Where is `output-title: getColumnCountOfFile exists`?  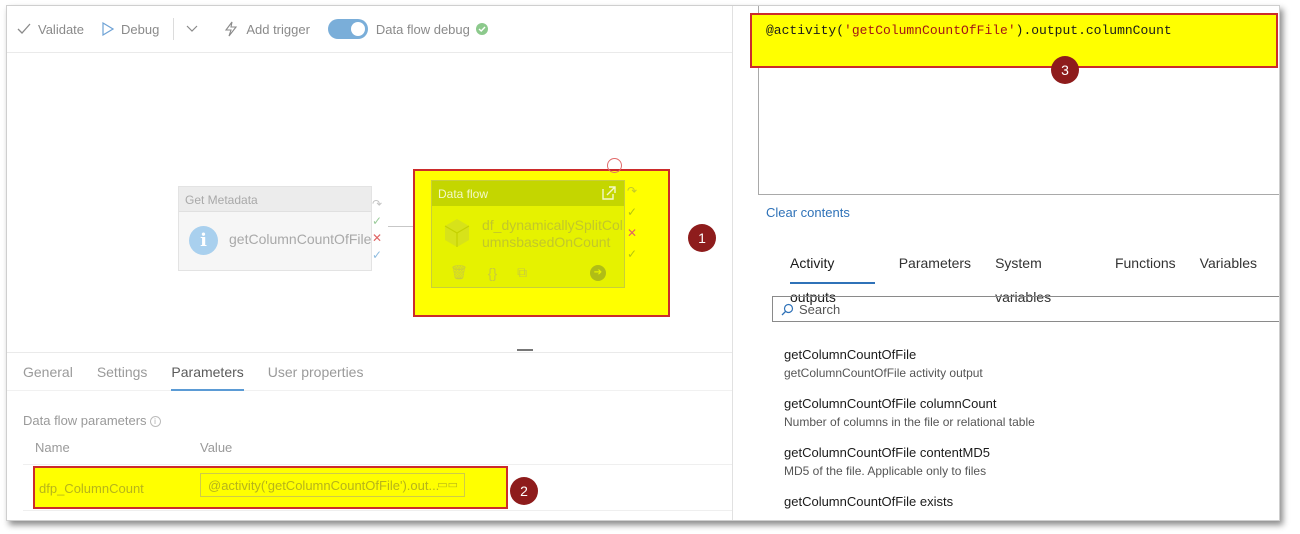 output-title: getColumnCountOfFile exists is located at coordinates (869, 501).